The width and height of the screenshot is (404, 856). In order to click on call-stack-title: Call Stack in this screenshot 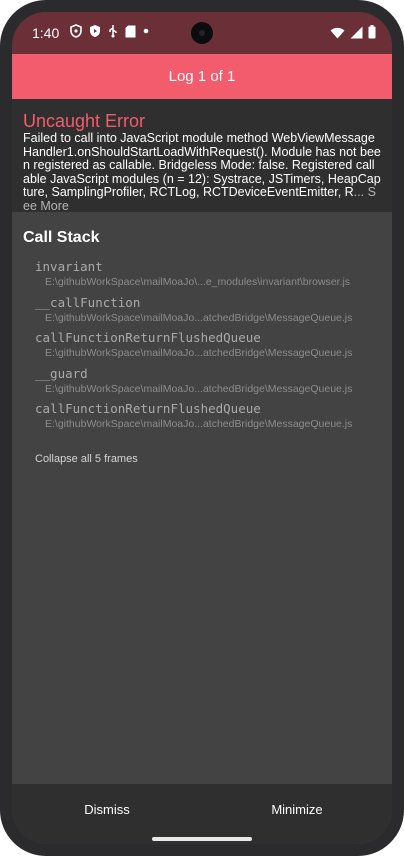, I will do `click(61, 237)`.